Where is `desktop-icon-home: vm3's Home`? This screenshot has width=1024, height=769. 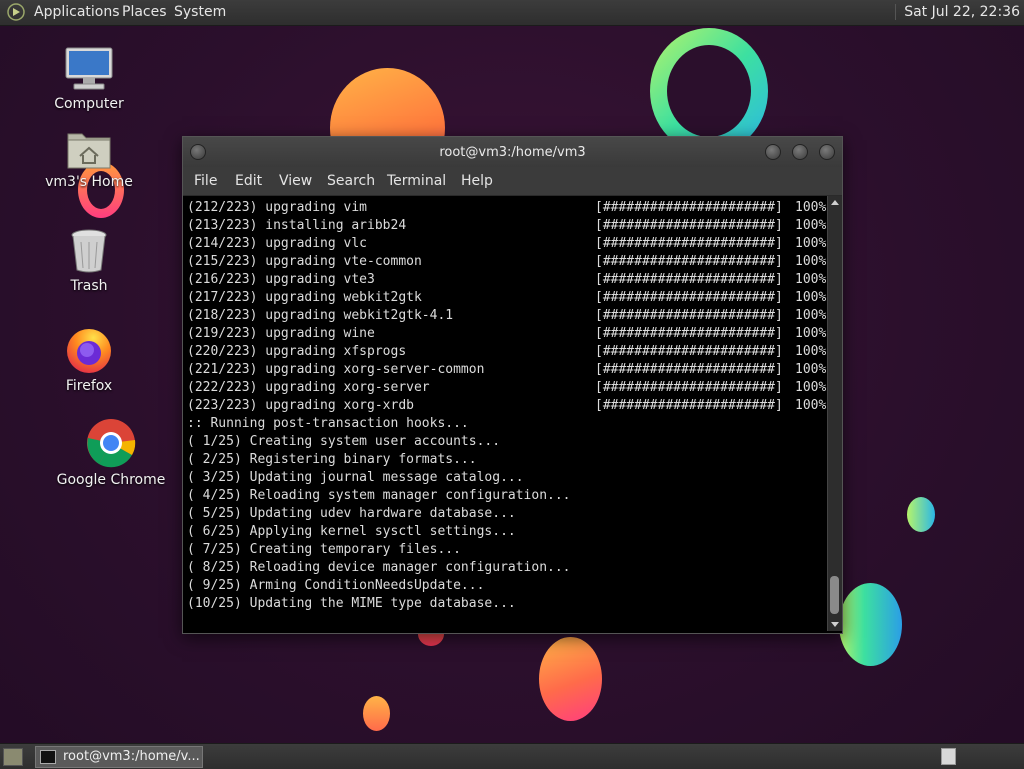
desktop-icon-home: vm3's Home is located at coordinates (89, 159).